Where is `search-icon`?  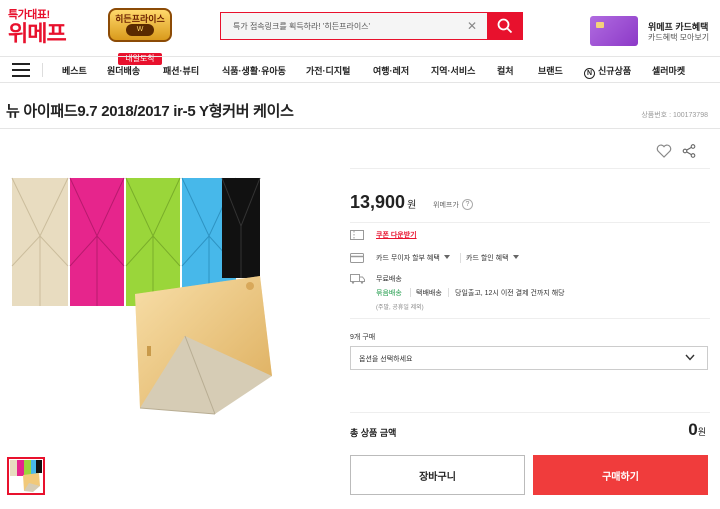 search-icon is located at coordinates (505, 26).